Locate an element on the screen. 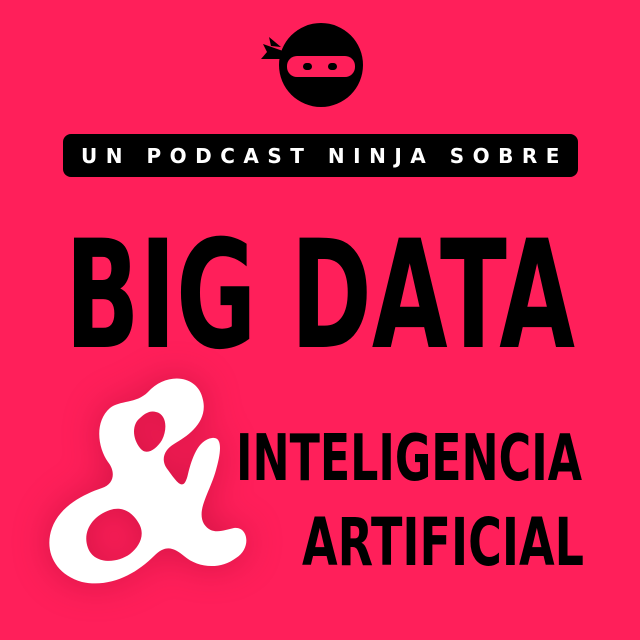  tagline-banner: UN PODCAST NINJA SOBRE is located at coordinates (320, 155).